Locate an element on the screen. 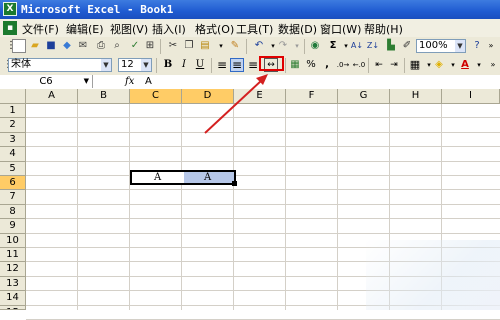  row-header-8: 8 is located at coordinates (13, 212).